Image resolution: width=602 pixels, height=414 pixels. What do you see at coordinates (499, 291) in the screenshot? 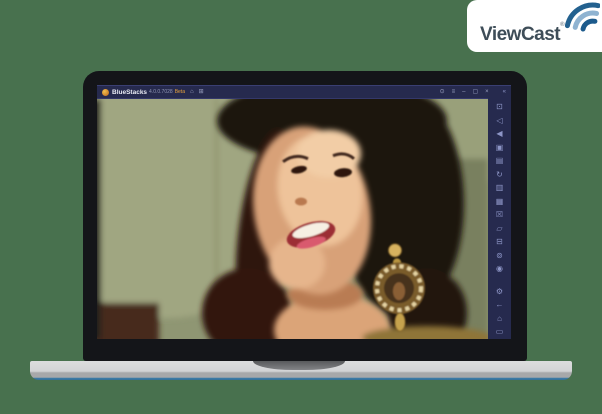
I see `settings-icon: ⚙` at bounding box center [499, 291].